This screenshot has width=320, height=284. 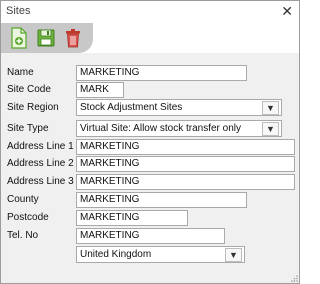 What do you see at coordinates (131, 107) in the screenshot?
I see `site-region-value: Stock Adjustment Sites` at bounding box center [131, 107].